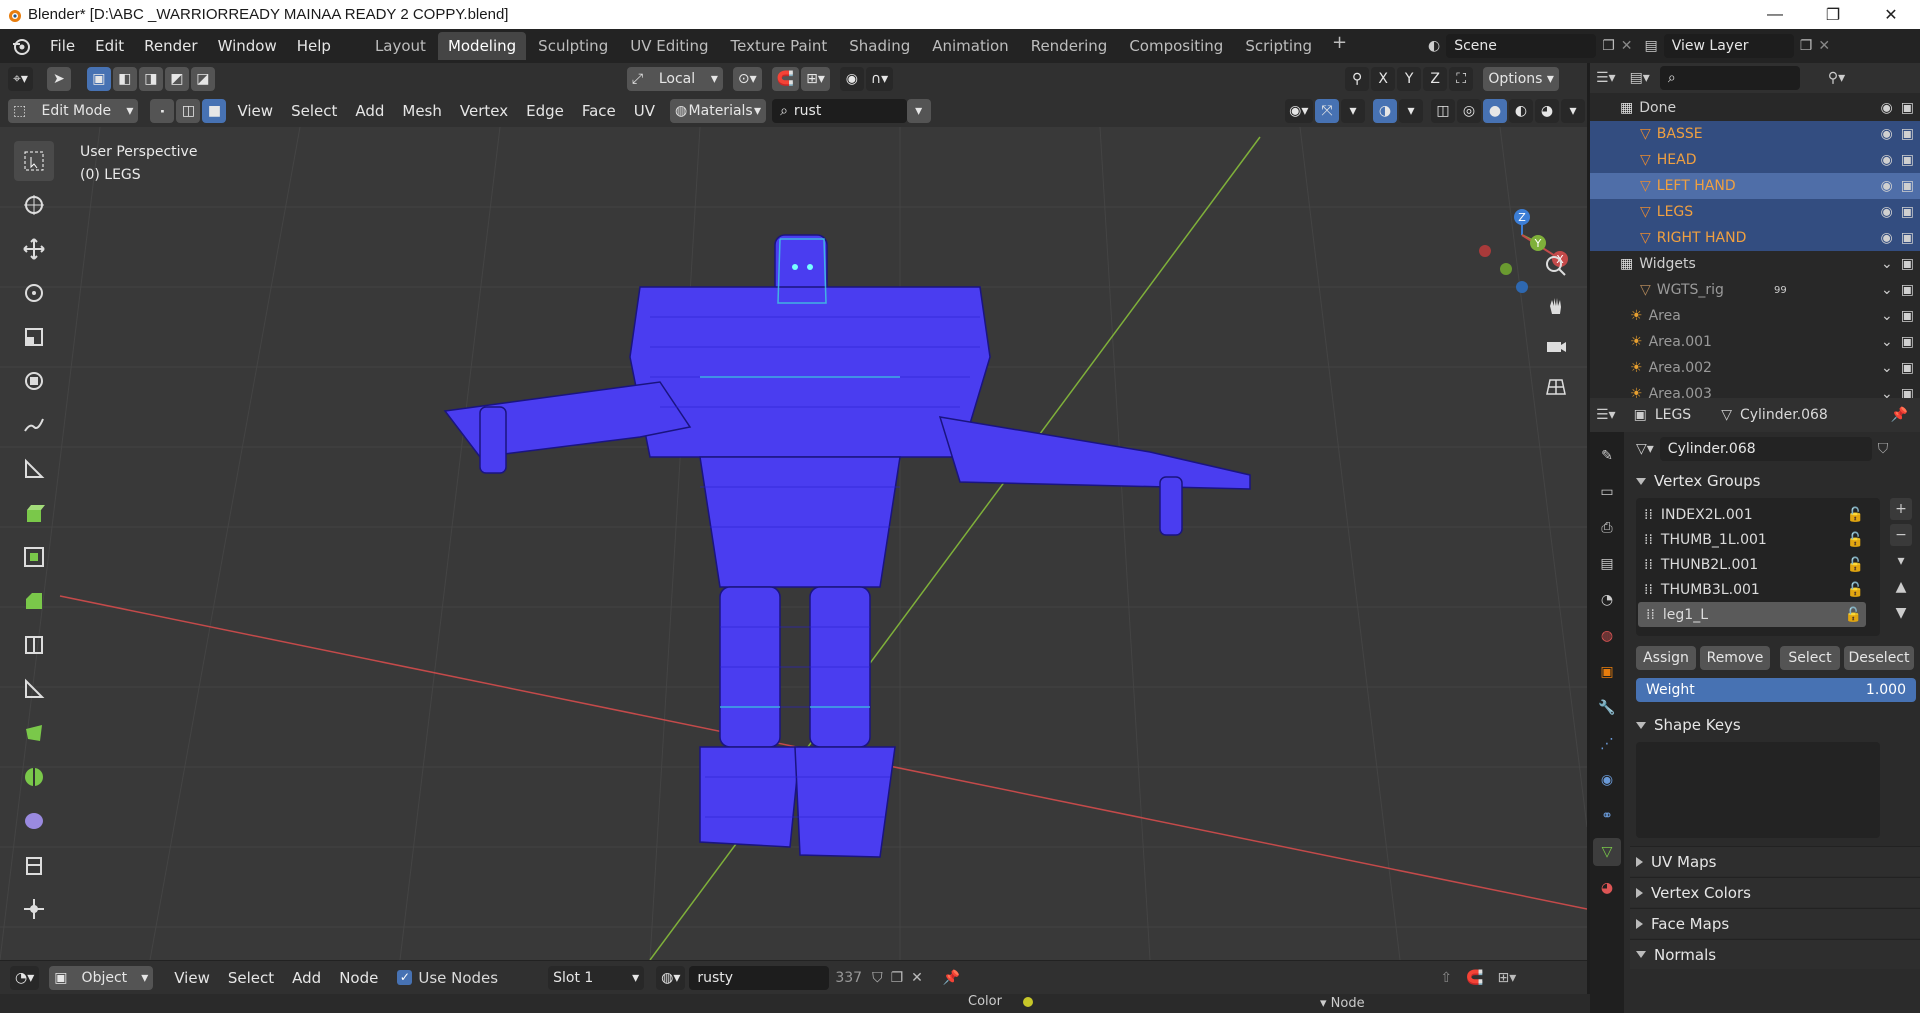 This screenshot has width=1920, height=1013. I want to click on overlay-dropdown-icon: ▾, so click(1411, 111).